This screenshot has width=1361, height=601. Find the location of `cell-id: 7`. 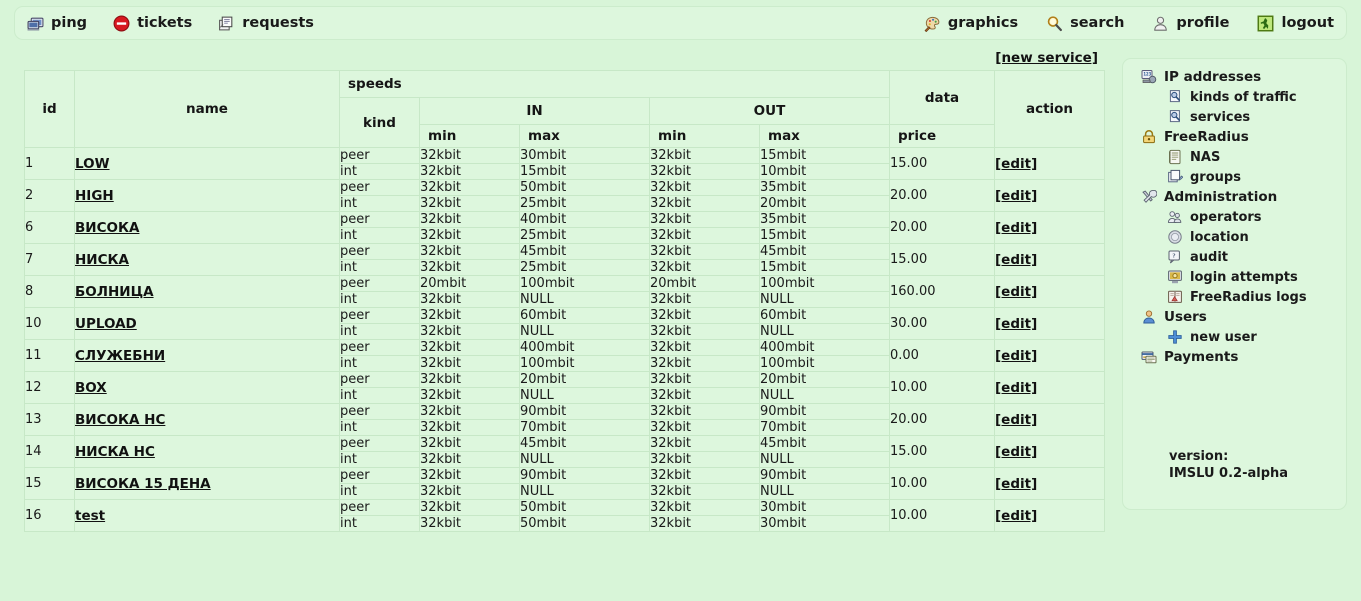

cell-id: 7 is located at coordinates (49, 259).